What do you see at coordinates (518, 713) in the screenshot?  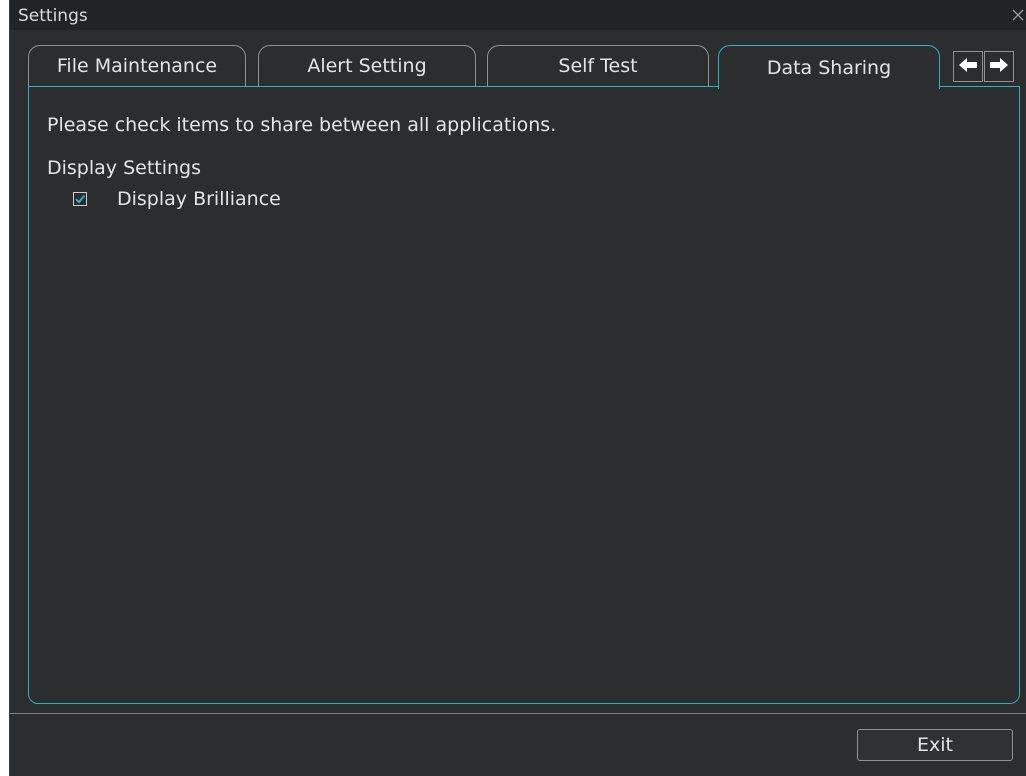 I see `footer-divider` at bounding box center [518, 713].